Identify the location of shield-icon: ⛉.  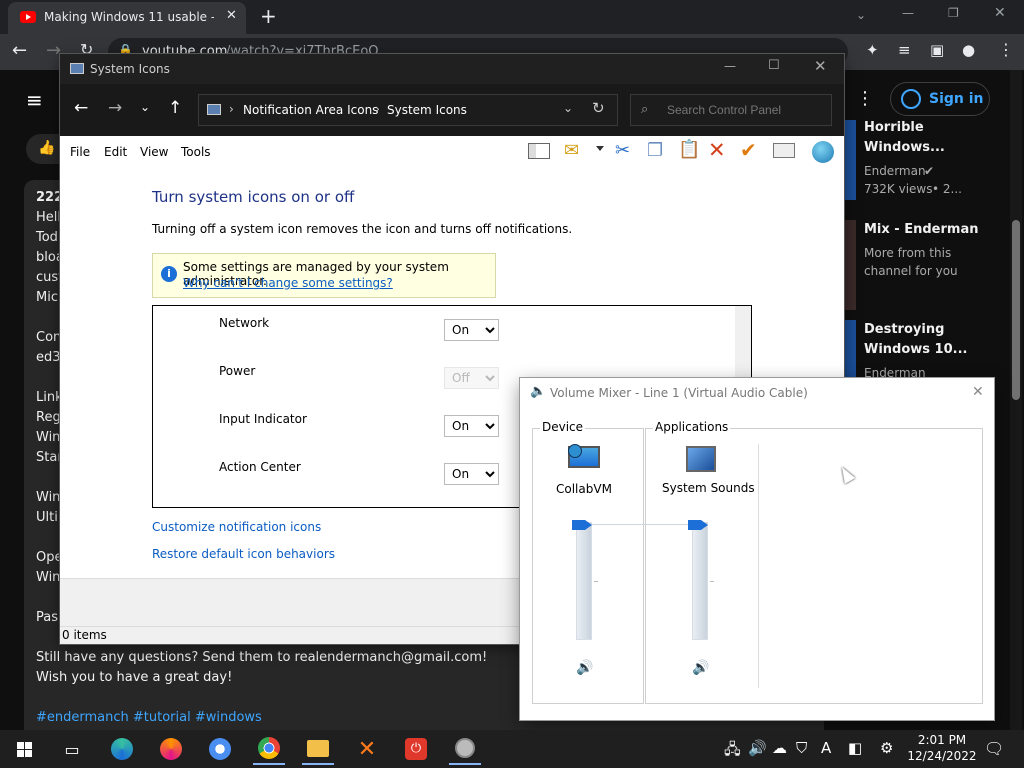
(801, 748).